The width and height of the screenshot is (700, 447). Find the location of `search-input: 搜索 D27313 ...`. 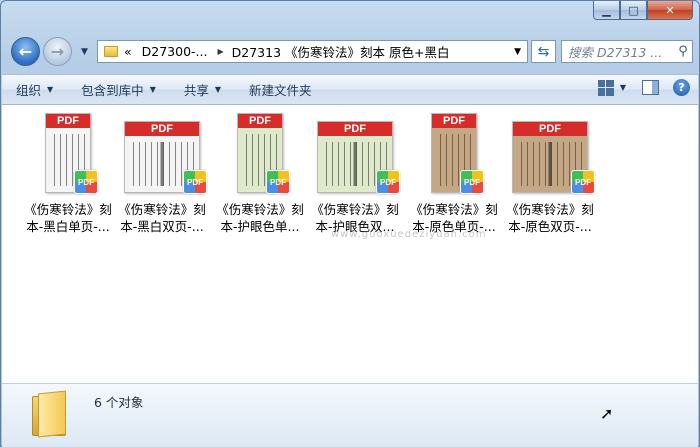

search-input: 搜索 D27313 ... is located at coordinates (621, 51).